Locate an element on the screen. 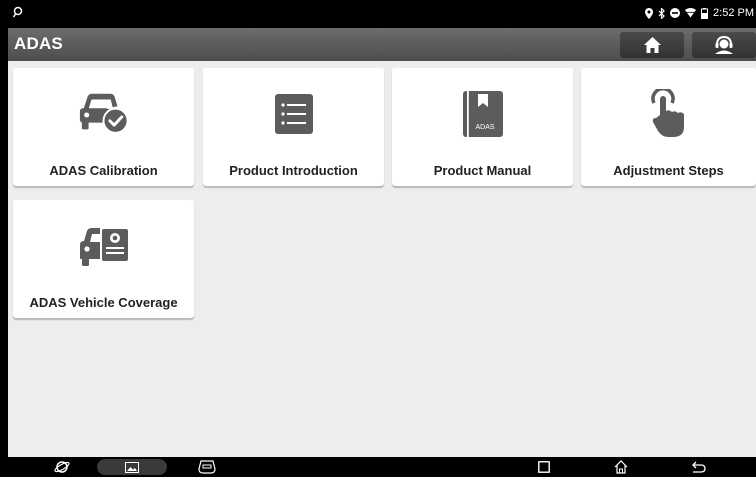 Image resolution: width=756 pixels, height=477 pixels. vci-connector-icon is located at coordinates (207, 467).